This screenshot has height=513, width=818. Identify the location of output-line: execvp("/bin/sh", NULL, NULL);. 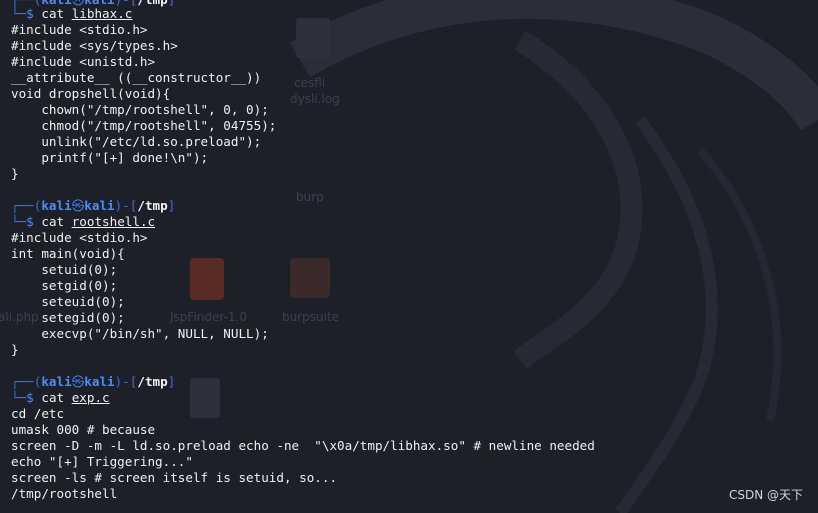
(140, 333).